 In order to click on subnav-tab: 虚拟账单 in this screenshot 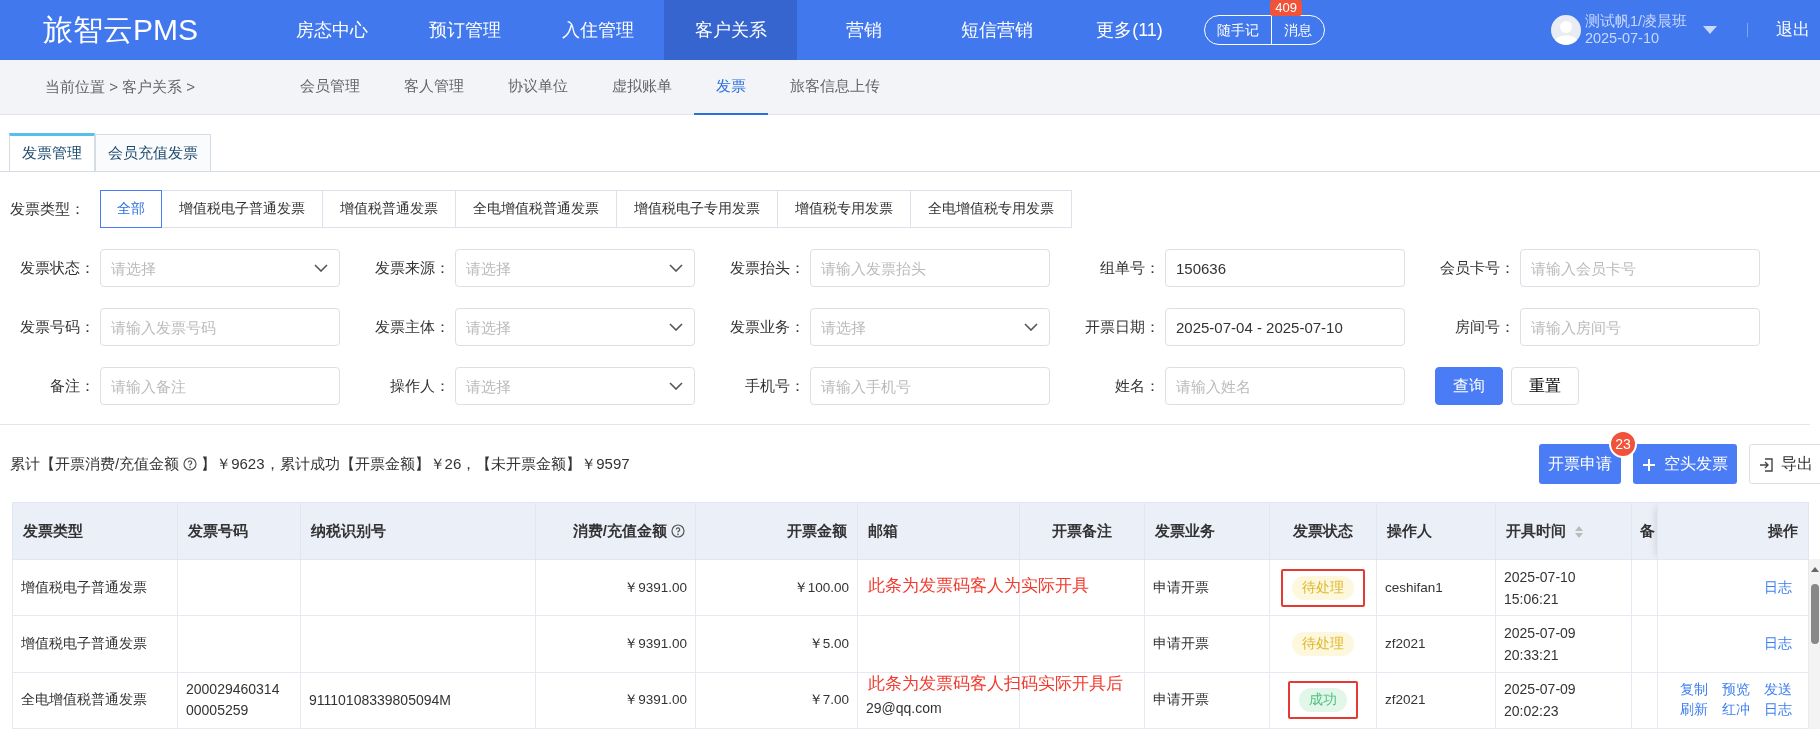, I will do `click(642, 87)`.